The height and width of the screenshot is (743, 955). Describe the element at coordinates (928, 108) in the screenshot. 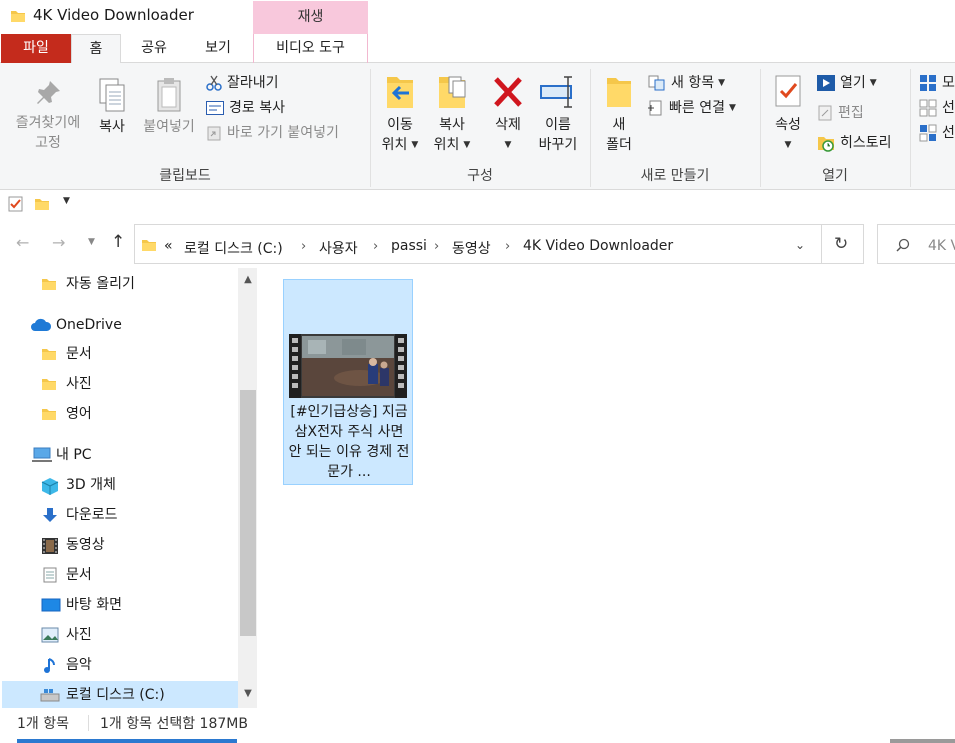

I see `select-none-icon` at that location.